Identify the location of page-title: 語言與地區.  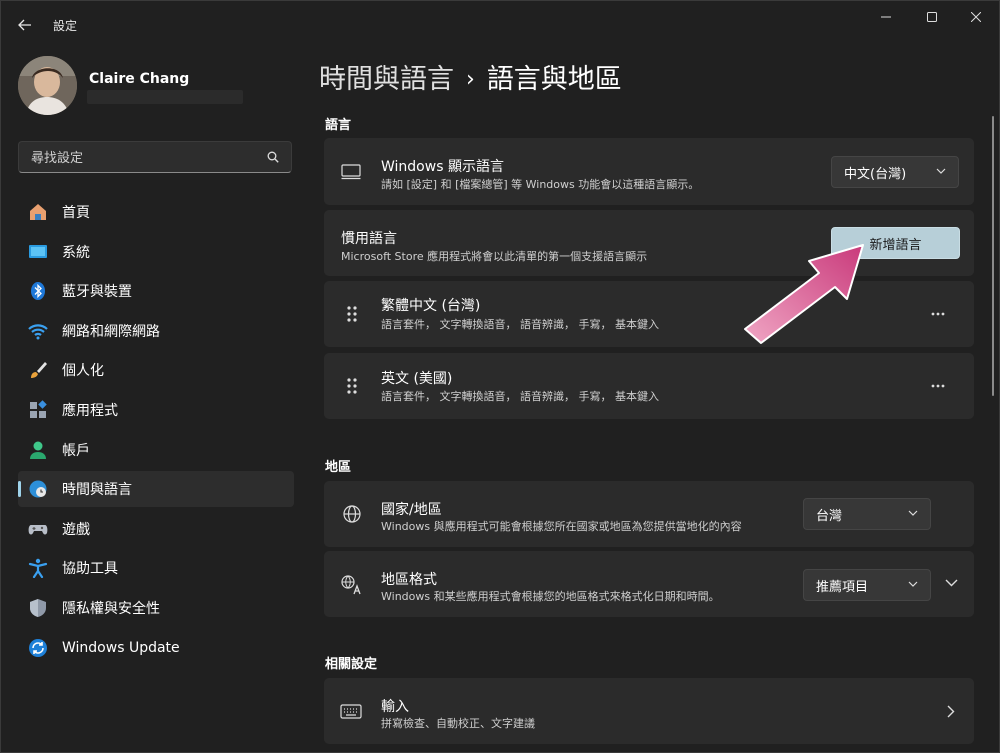
(554, 79).